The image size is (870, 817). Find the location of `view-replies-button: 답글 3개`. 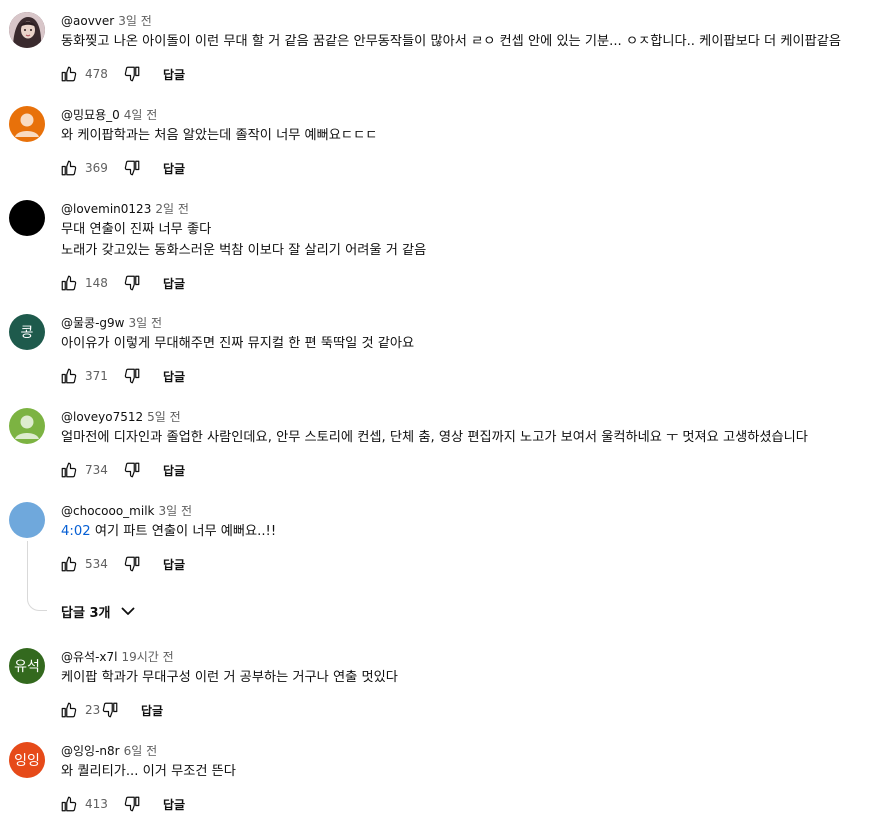

view-replies-button: 답글 3개 is located at coordinates (98, 611).